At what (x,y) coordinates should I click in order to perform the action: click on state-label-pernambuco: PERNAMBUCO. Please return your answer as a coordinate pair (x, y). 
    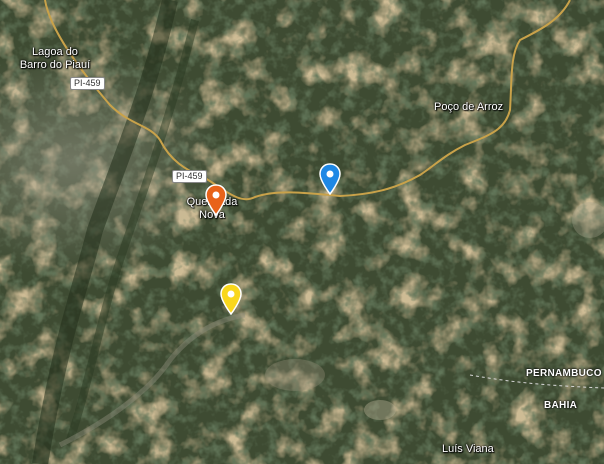
    Looking at the image, I should click on (564, 373).